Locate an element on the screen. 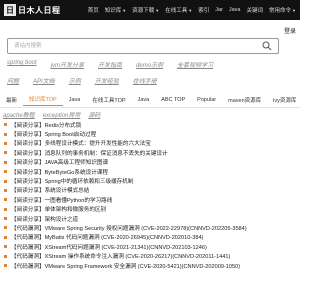 Image resolution: width=320 pixels, height=300 pixels. keyword-link: 开发指南 is located at coordinates (110, 64).